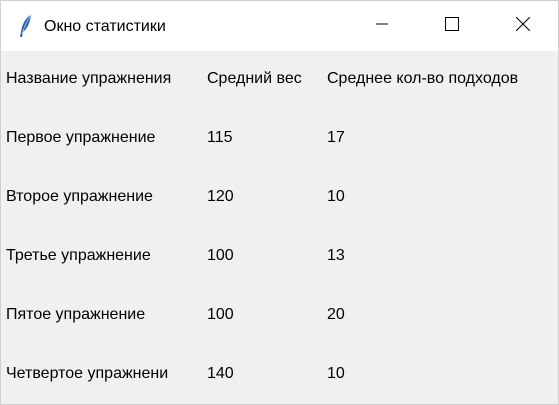 Image resolution: width=559 pixels, height=405 pixels. What do you see at coordinates (254, 78) in the screenshot?
I see `column-header-average-weight: Средний вес` at bounding box center [254, 78].